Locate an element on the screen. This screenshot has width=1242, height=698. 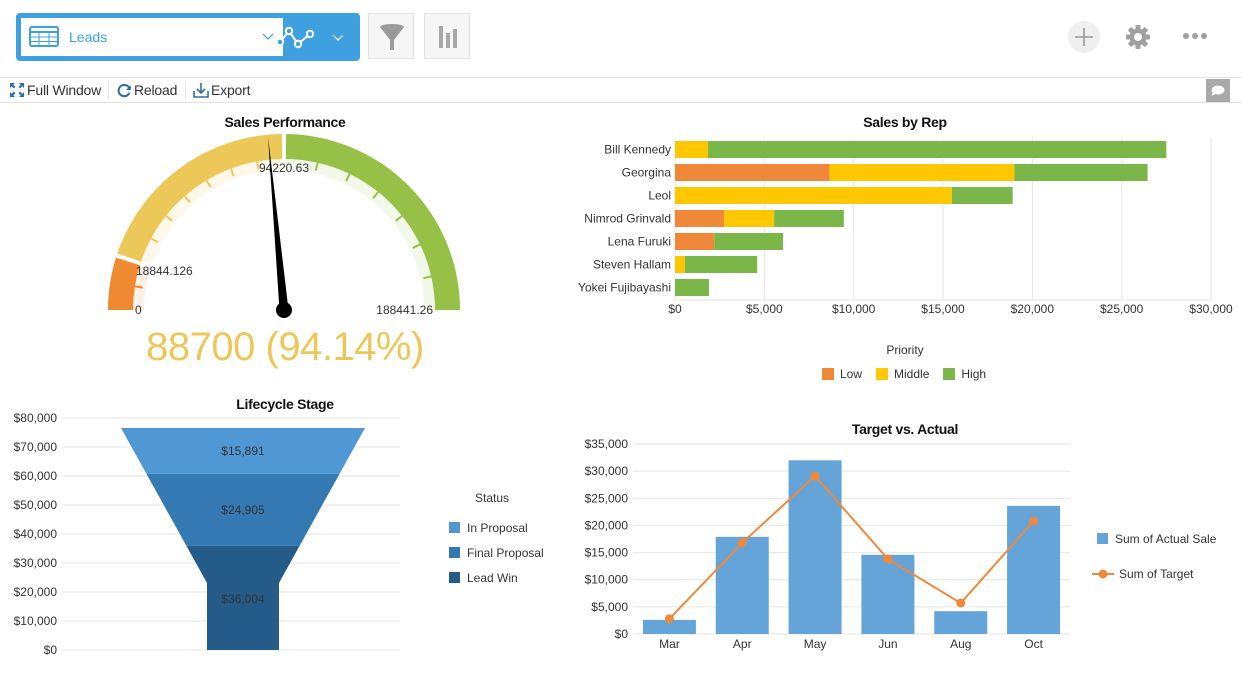
target-actual-legend: Sum of Actual Sale Sum of Target is located at coordinates (1154, 556).